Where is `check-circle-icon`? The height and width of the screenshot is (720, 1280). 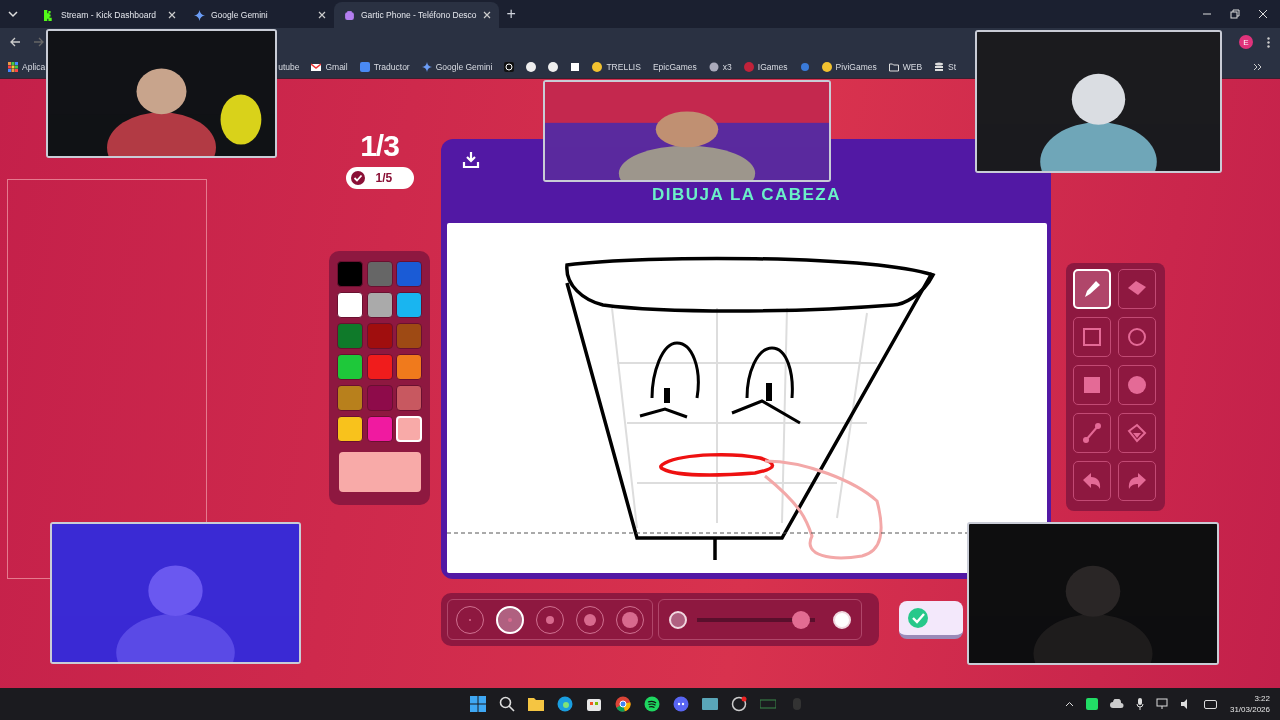
check-circle-icon is located at coordinates (357, 178).